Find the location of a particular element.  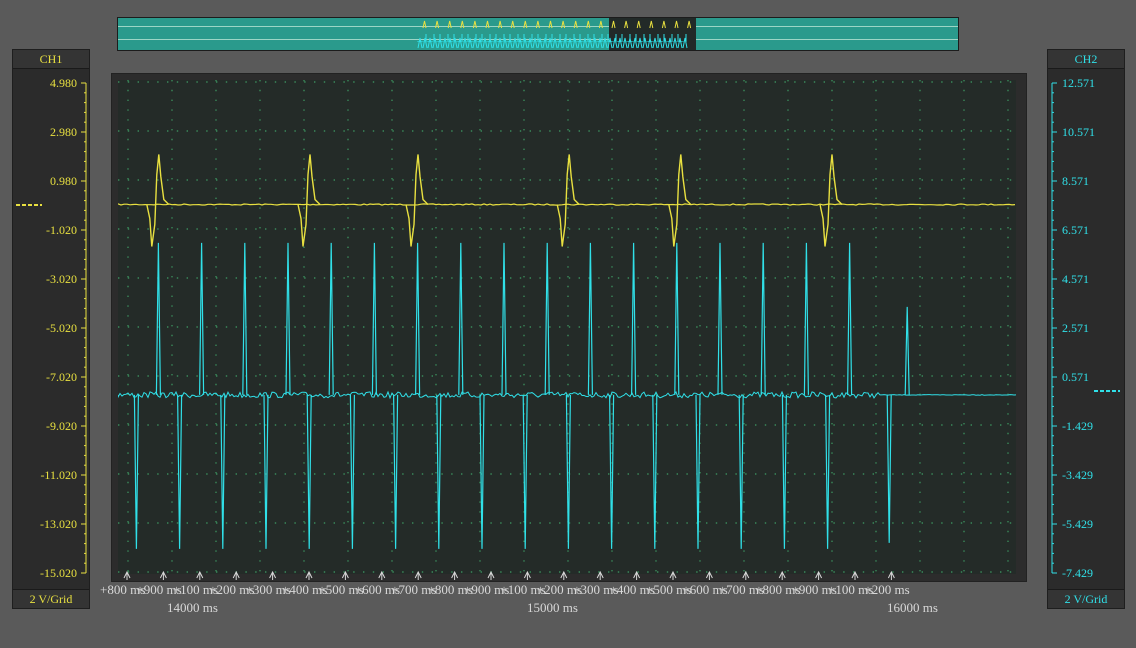

ch1-tick-label: -1.020 is located at coordinates (61, 230).